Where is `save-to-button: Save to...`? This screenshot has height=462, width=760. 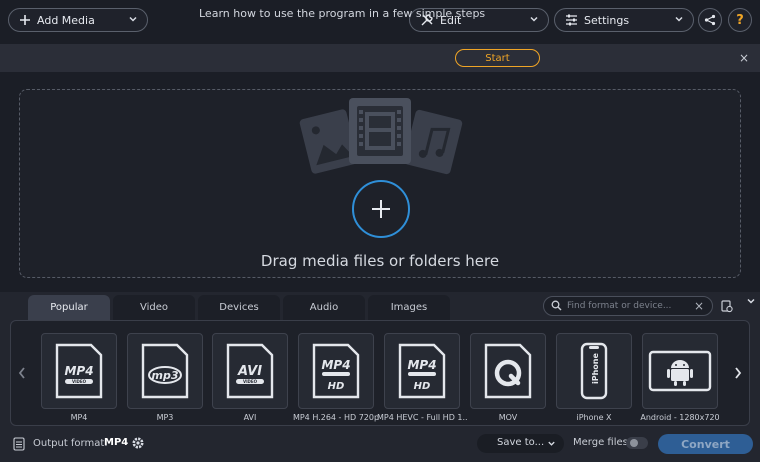 save-to-button: Save to... is located at coordinates (520, 443).